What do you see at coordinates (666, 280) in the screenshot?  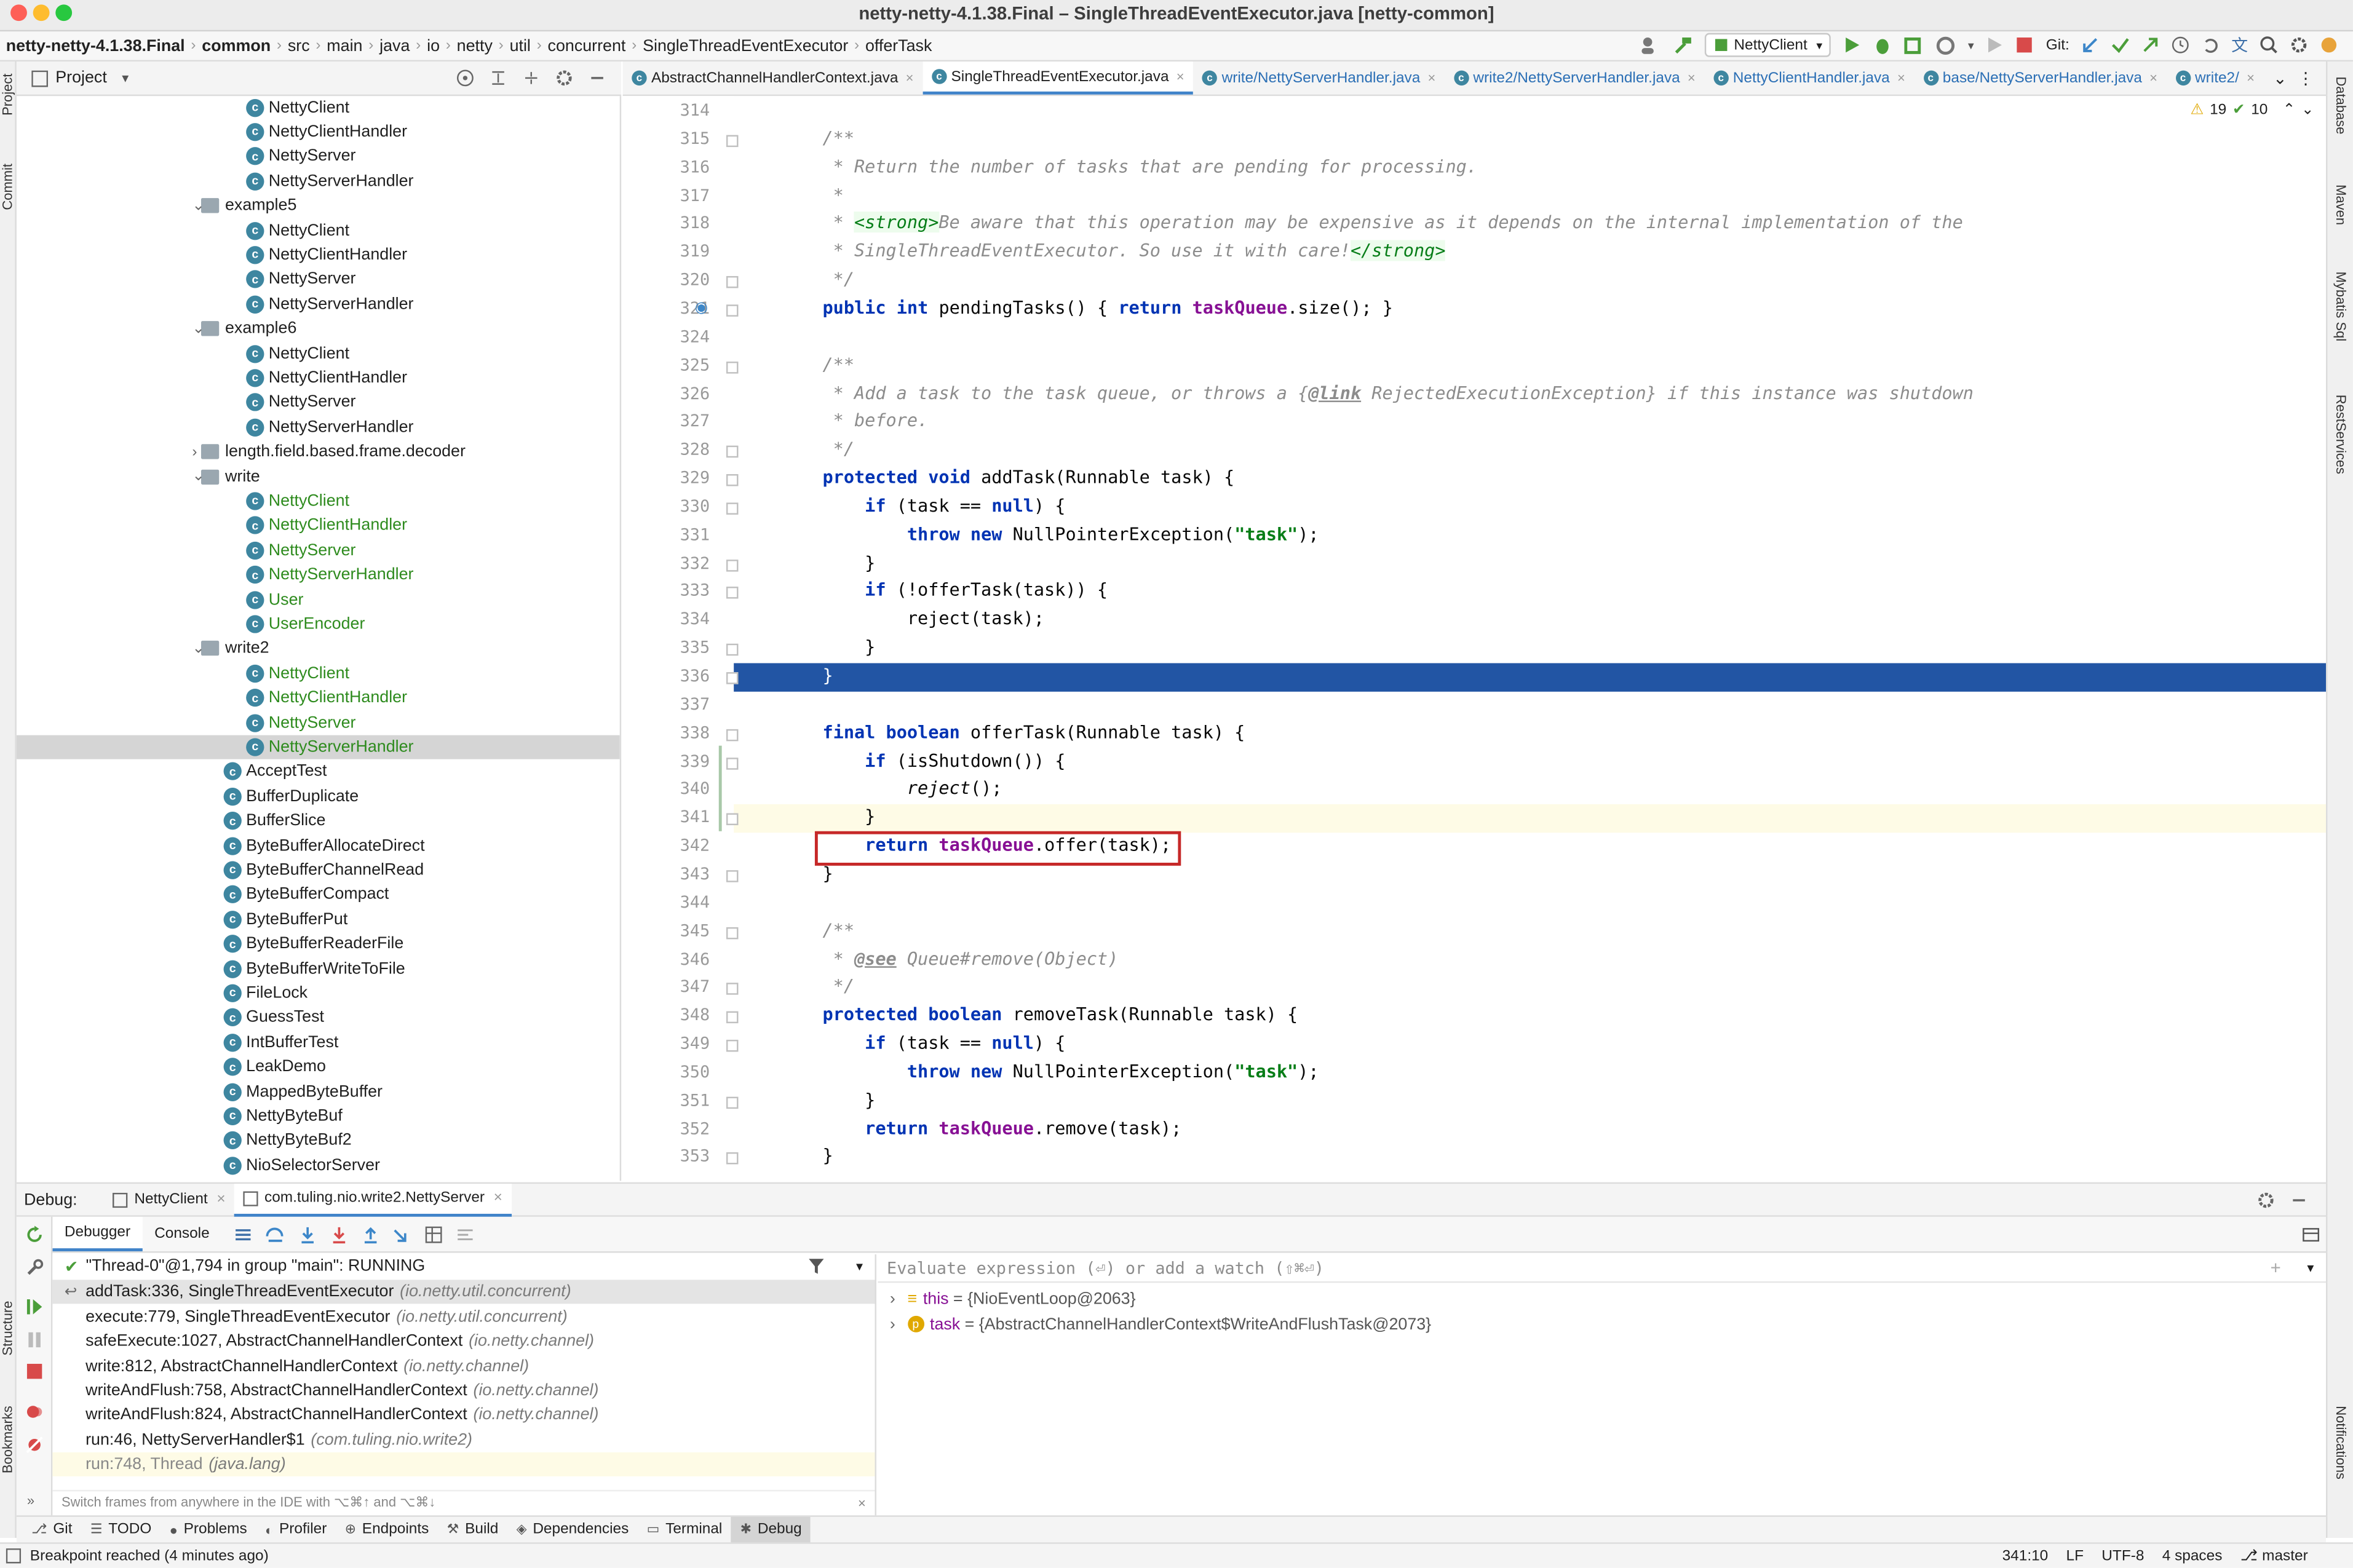 I see `line-number: 320` at bounding box center [666, 280].